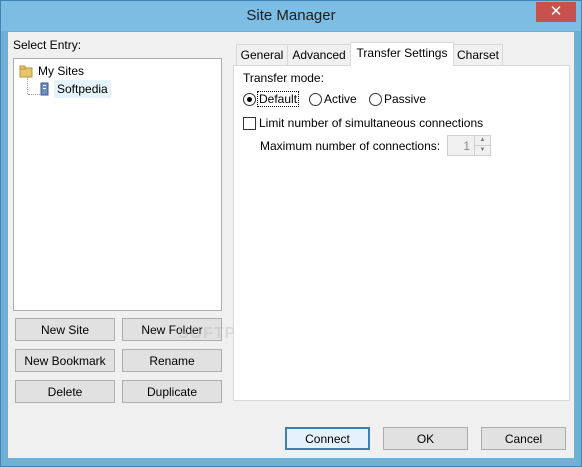  I want to click on window-title: Site Manager, so click(291, 15).